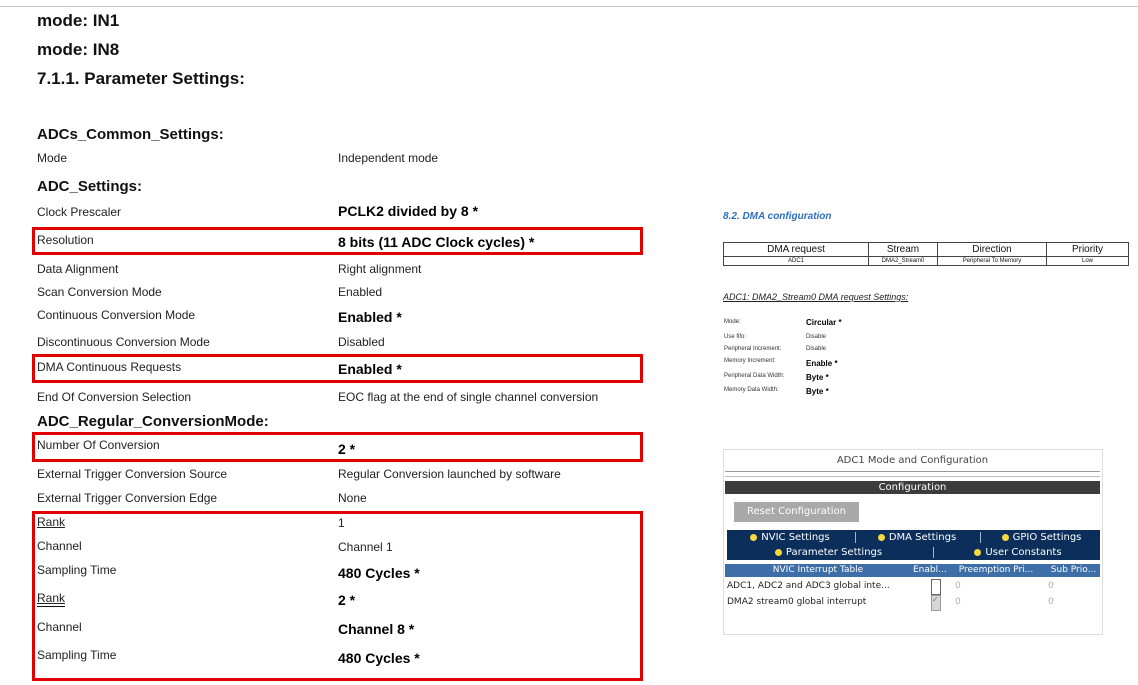 Image resolution: width=1138 pixels, height=685 pixels. Describe the element at coordinates (153, 421) in the screenshot. I see `regular-conversion-heading: ADC_Regular_ConversionMode:` at that location.